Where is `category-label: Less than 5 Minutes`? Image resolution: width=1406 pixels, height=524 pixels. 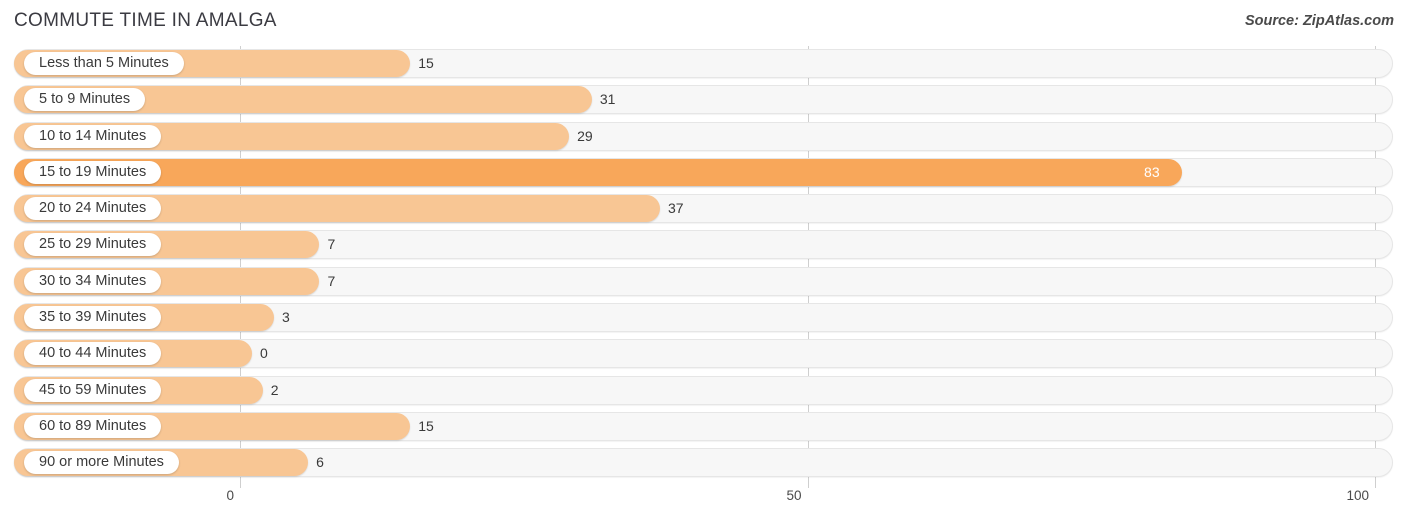
category-label: Less than 5 Minutes is located at coordinates (104, 63).